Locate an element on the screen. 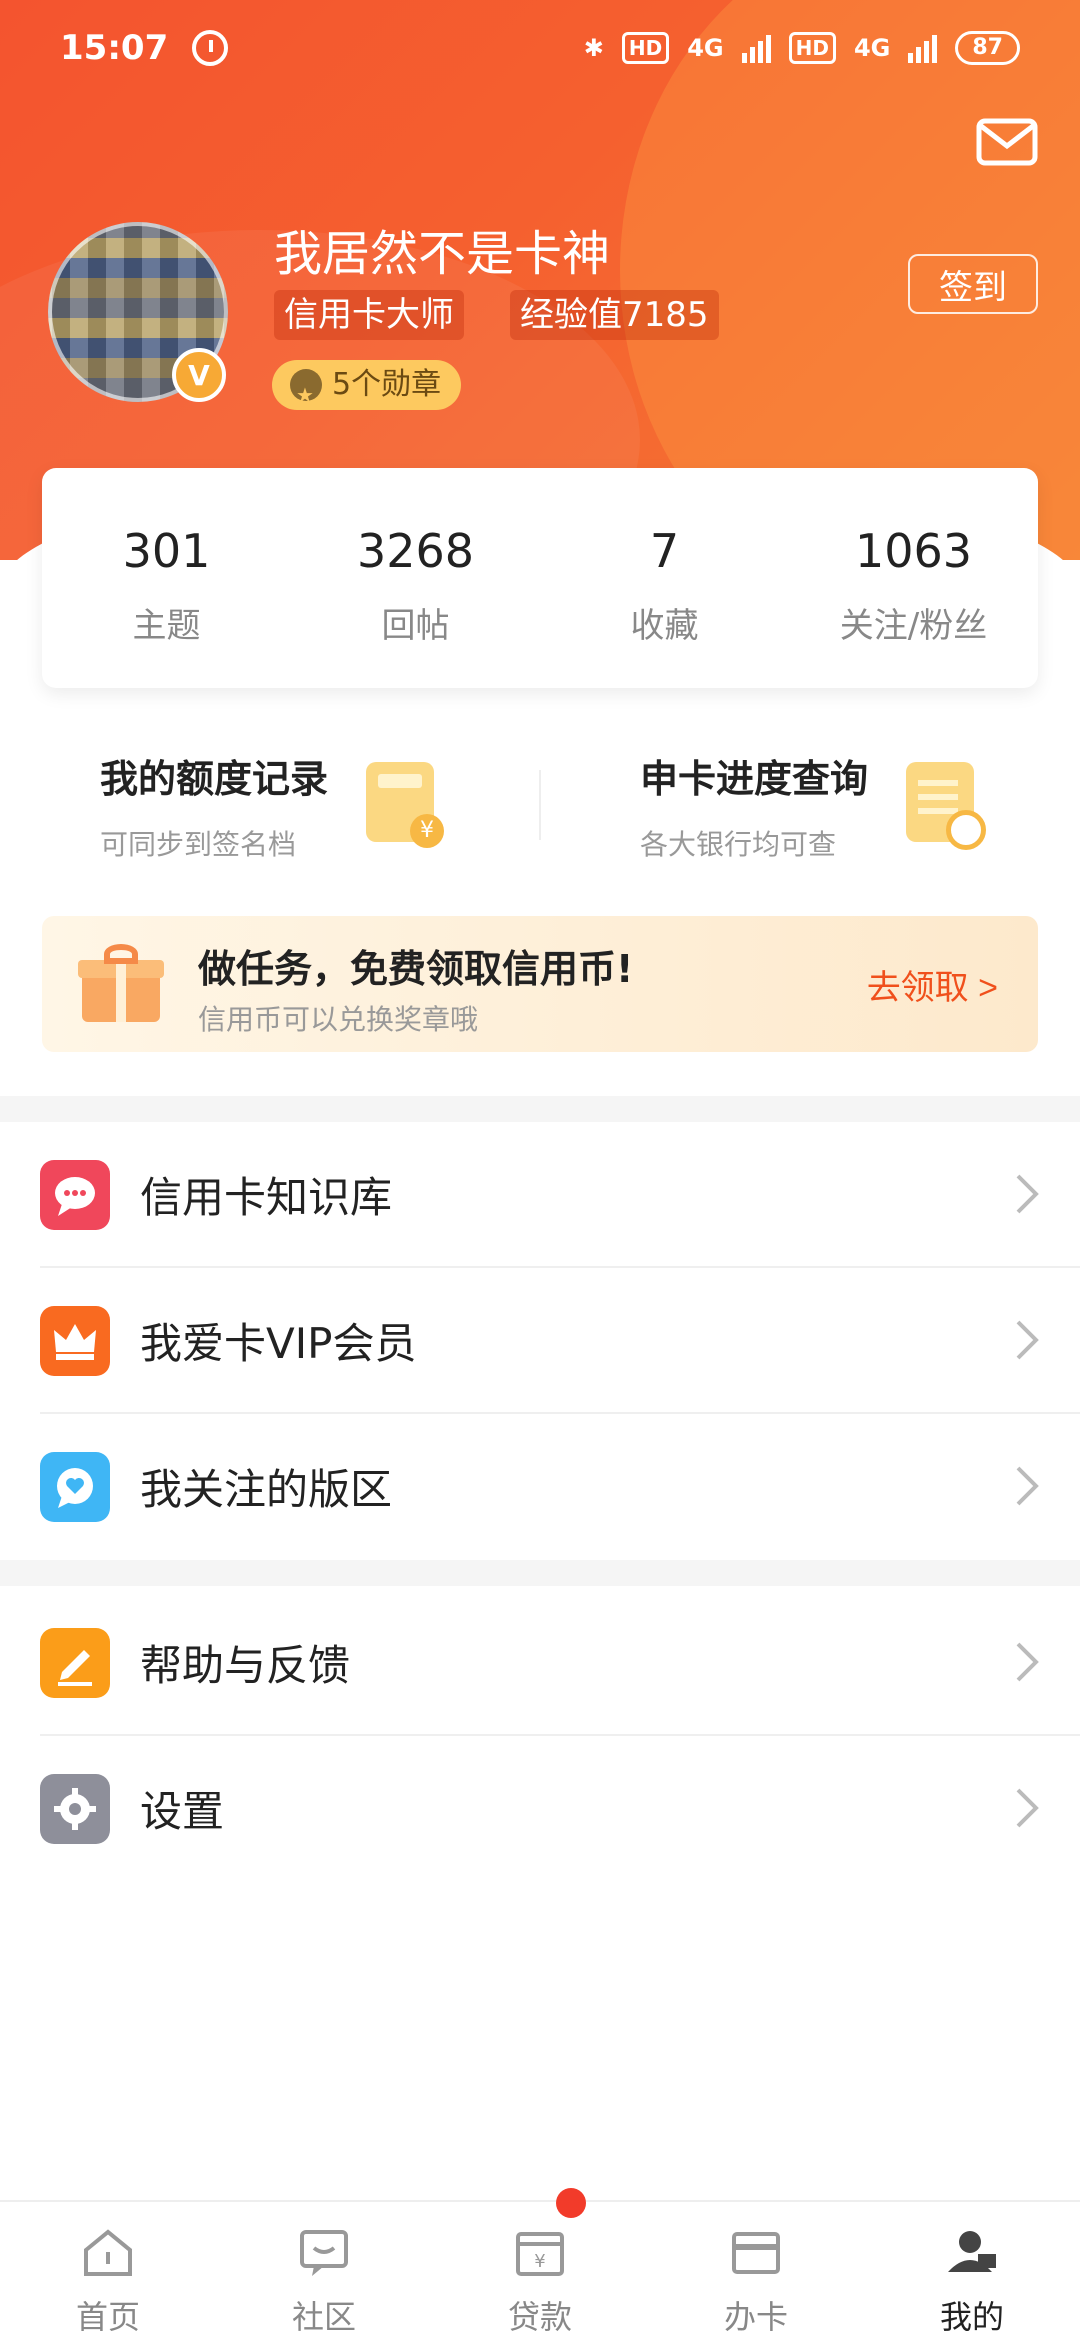 The image size is (1080, 2340). tab-apply-card: 办卡 is located at coordinates (756, 2271).